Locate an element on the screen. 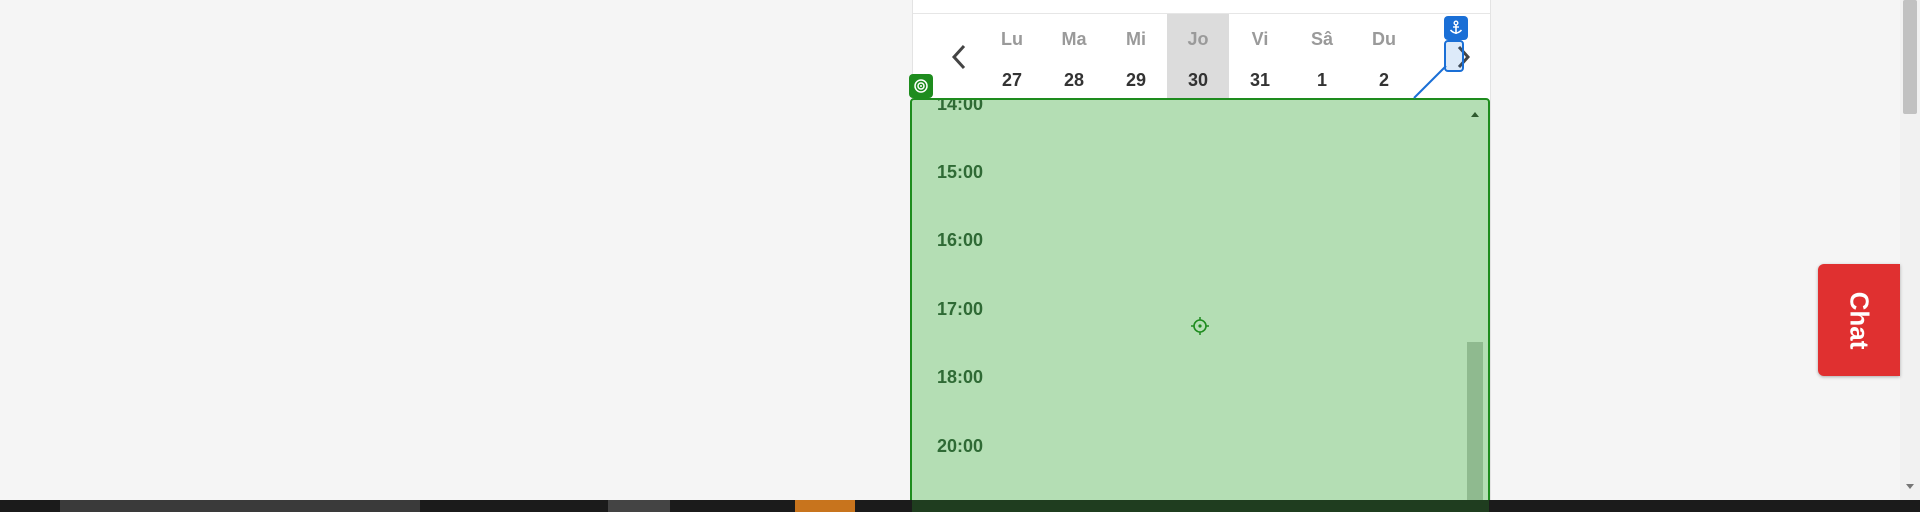  time-slot: 20:00 is located at coordinates (960, 446).